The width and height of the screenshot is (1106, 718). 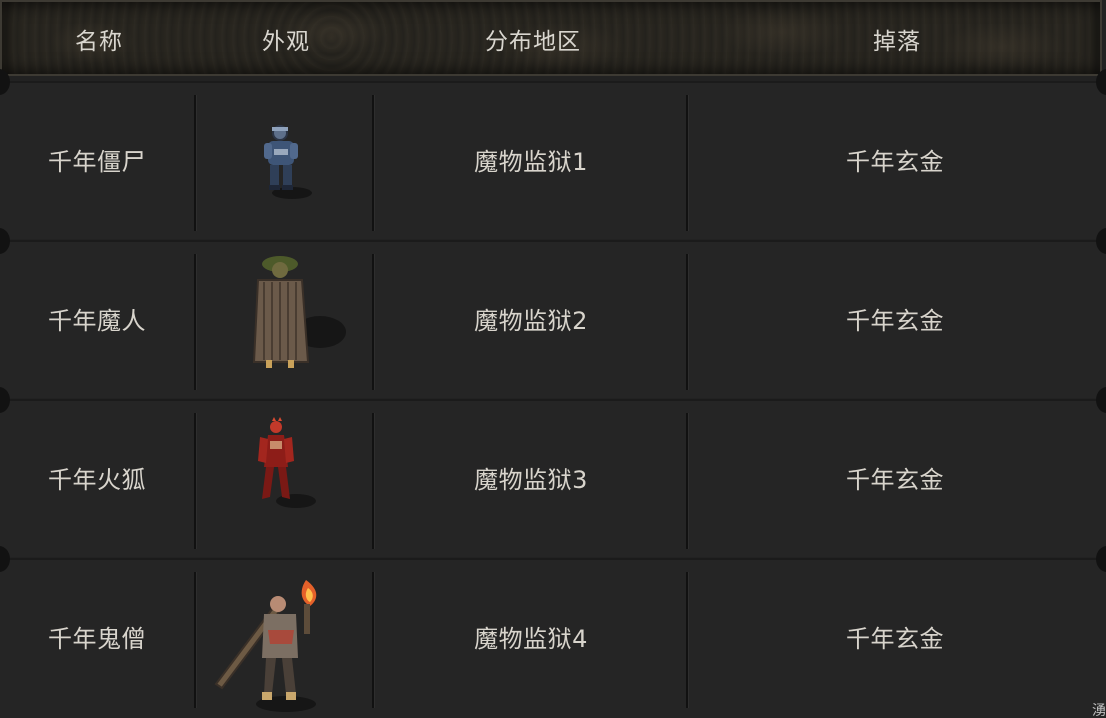 What do you see at coordinates (97, 162) in the screenshot?
I see `monster-name: 千年僵尸` at bounding box center [97, 162].